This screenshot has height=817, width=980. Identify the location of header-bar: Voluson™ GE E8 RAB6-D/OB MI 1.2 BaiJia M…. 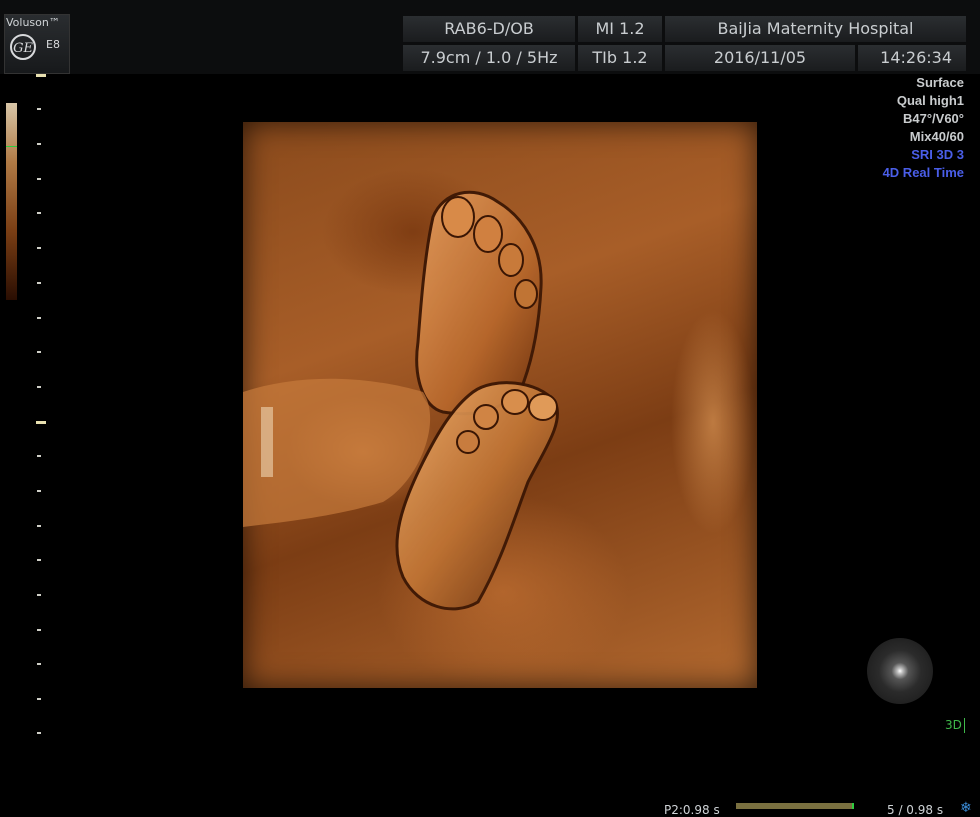
(490, 37).